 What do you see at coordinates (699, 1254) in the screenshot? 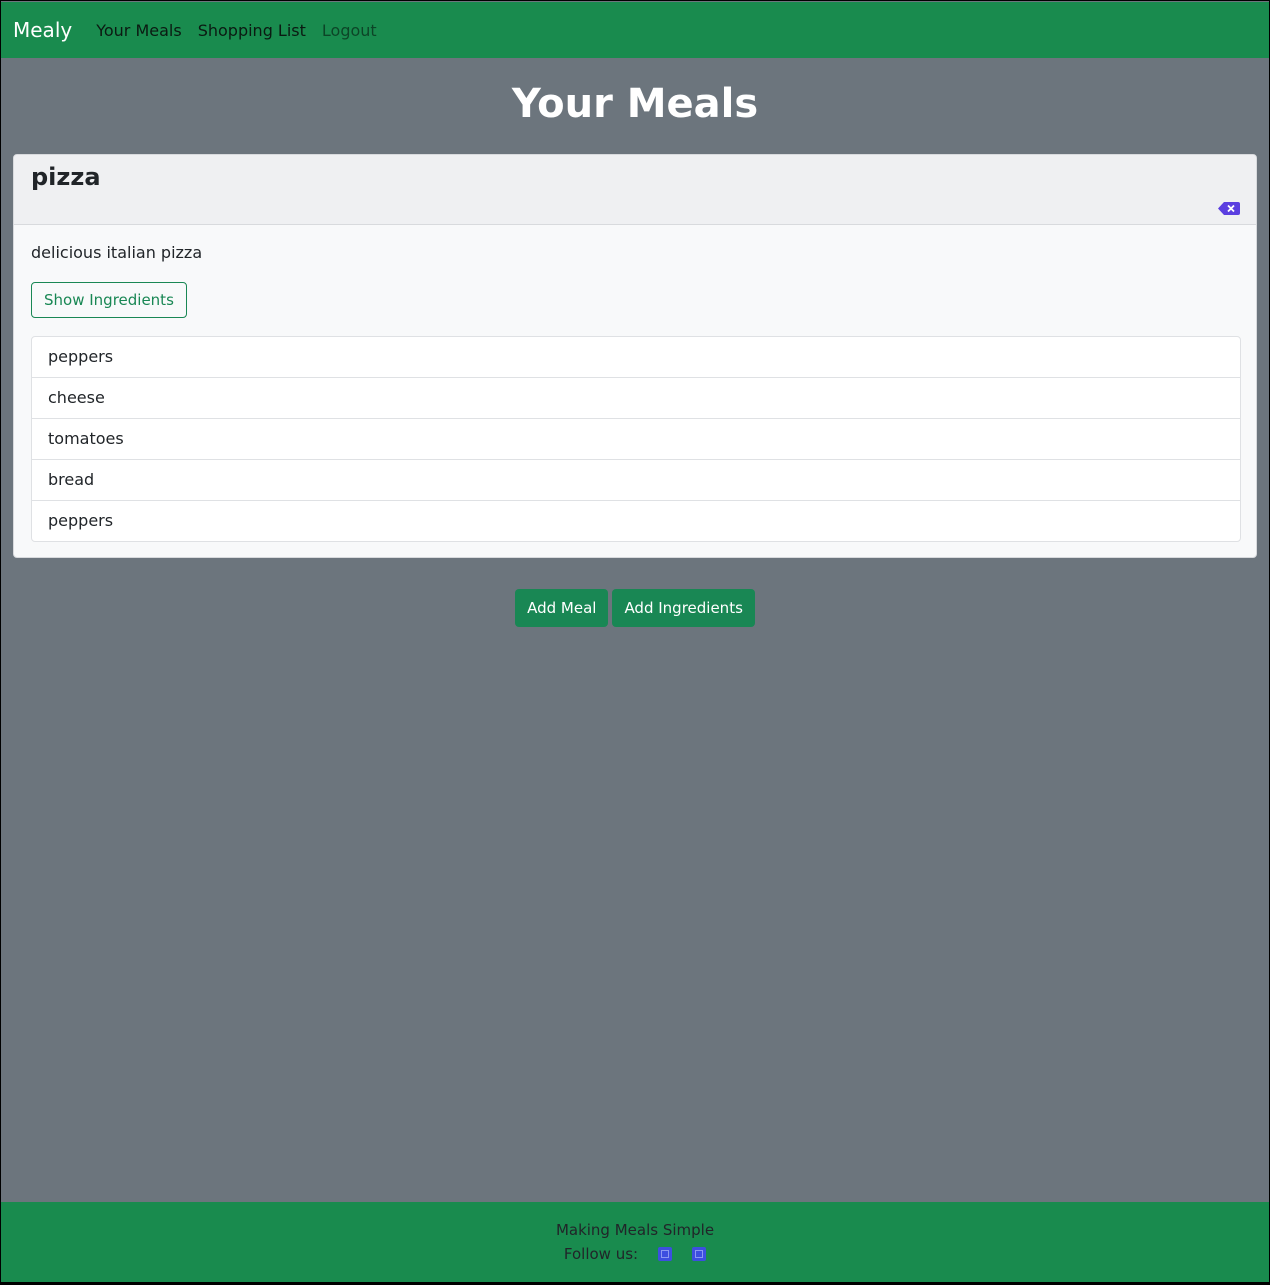
I see `instagram-icon` at bounding box center [699, 1254].